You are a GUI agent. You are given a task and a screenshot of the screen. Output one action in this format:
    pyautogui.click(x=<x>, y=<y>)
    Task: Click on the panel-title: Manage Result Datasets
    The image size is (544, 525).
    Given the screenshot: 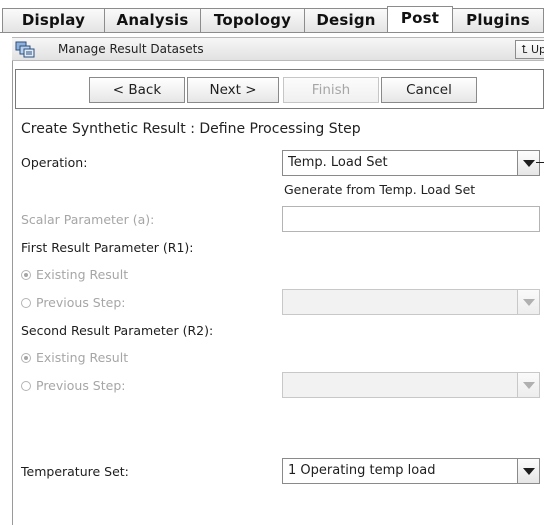 What is the action you would take?
    pyautogui.click(x=131, y=49)
    